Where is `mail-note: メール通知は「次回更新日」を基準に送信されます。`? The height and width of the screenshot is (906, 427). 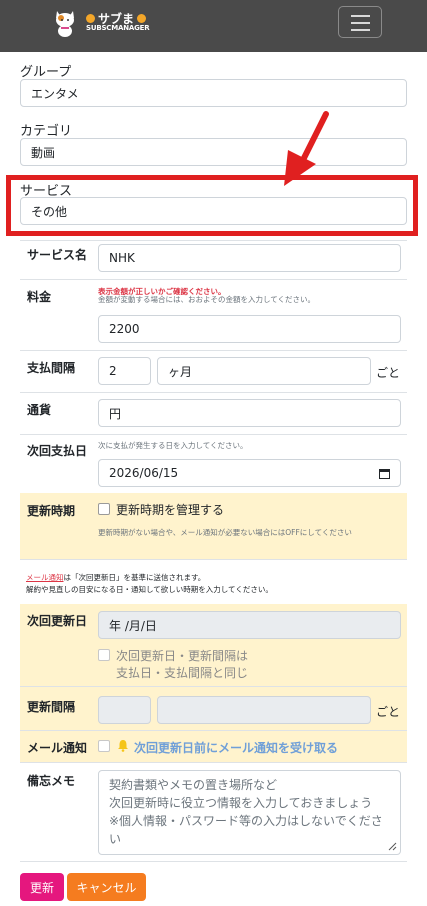
mail-note: メール通知は「次回更新日」を基準に送信されます。 is located at coordinates (115, 578).